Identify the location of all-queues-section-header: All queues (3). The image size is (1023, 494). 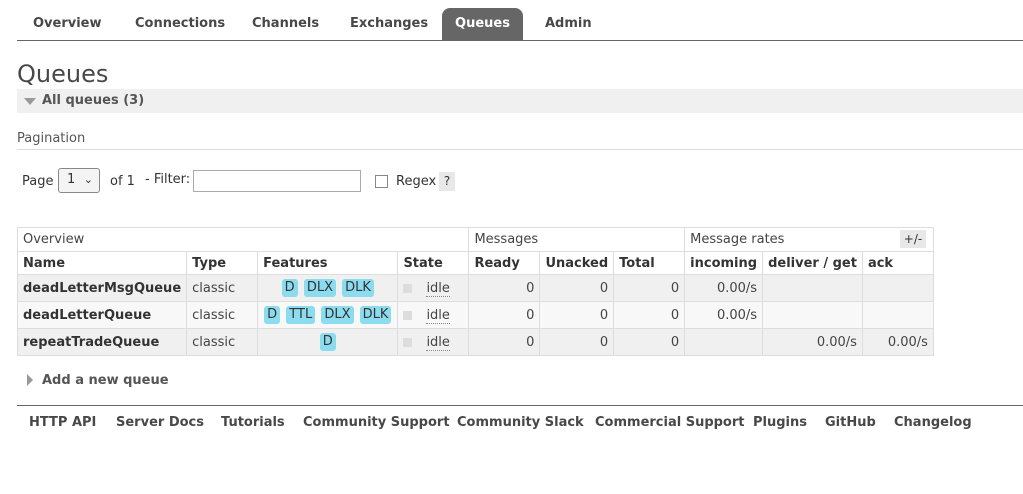
(520, 101).